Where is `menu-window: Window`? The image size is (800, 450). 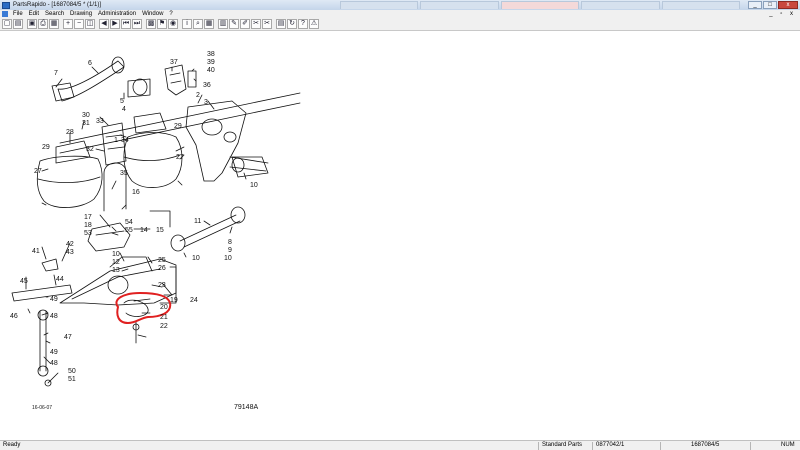 menu-window: Window is located at coordinates (152, 14).